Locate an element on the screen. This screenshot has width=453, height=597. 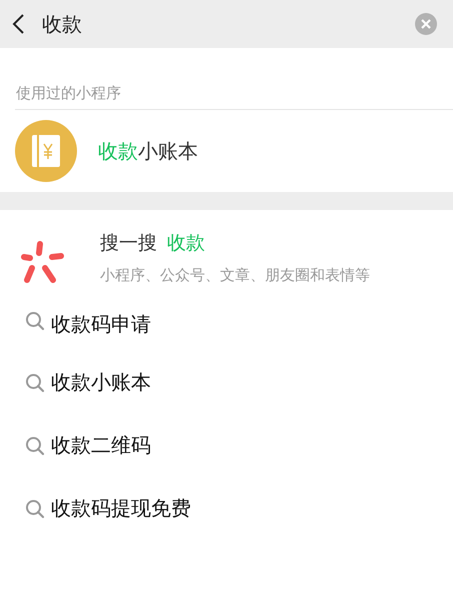
clear-icon is located at coordinates (426, 24).